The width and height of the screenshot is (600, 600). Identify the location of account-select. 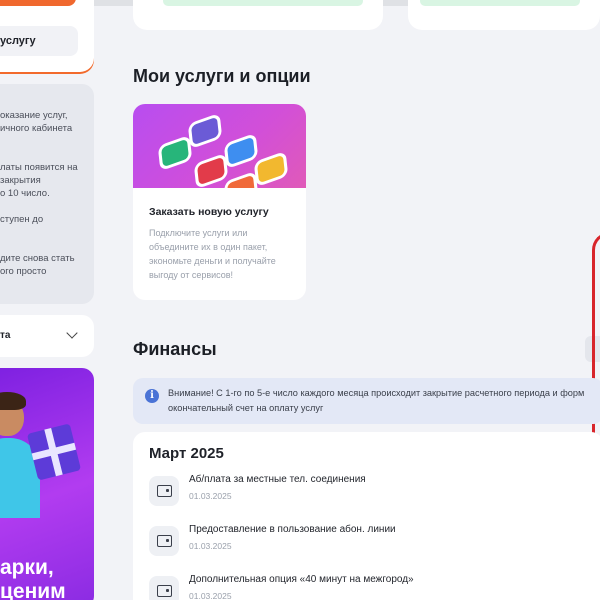
(47, 336).